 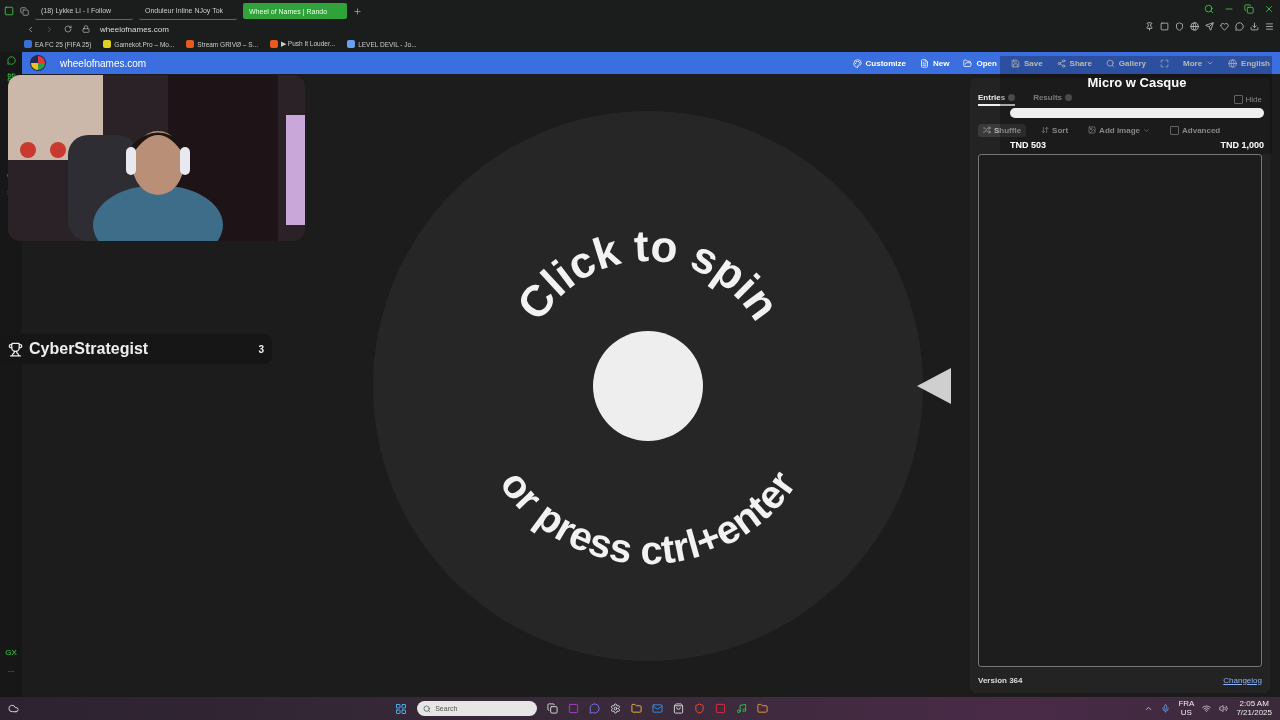 What do you see at coordinates (401, 708) in the screenshot?
I see `start-button` at bounding box center [401, 708].